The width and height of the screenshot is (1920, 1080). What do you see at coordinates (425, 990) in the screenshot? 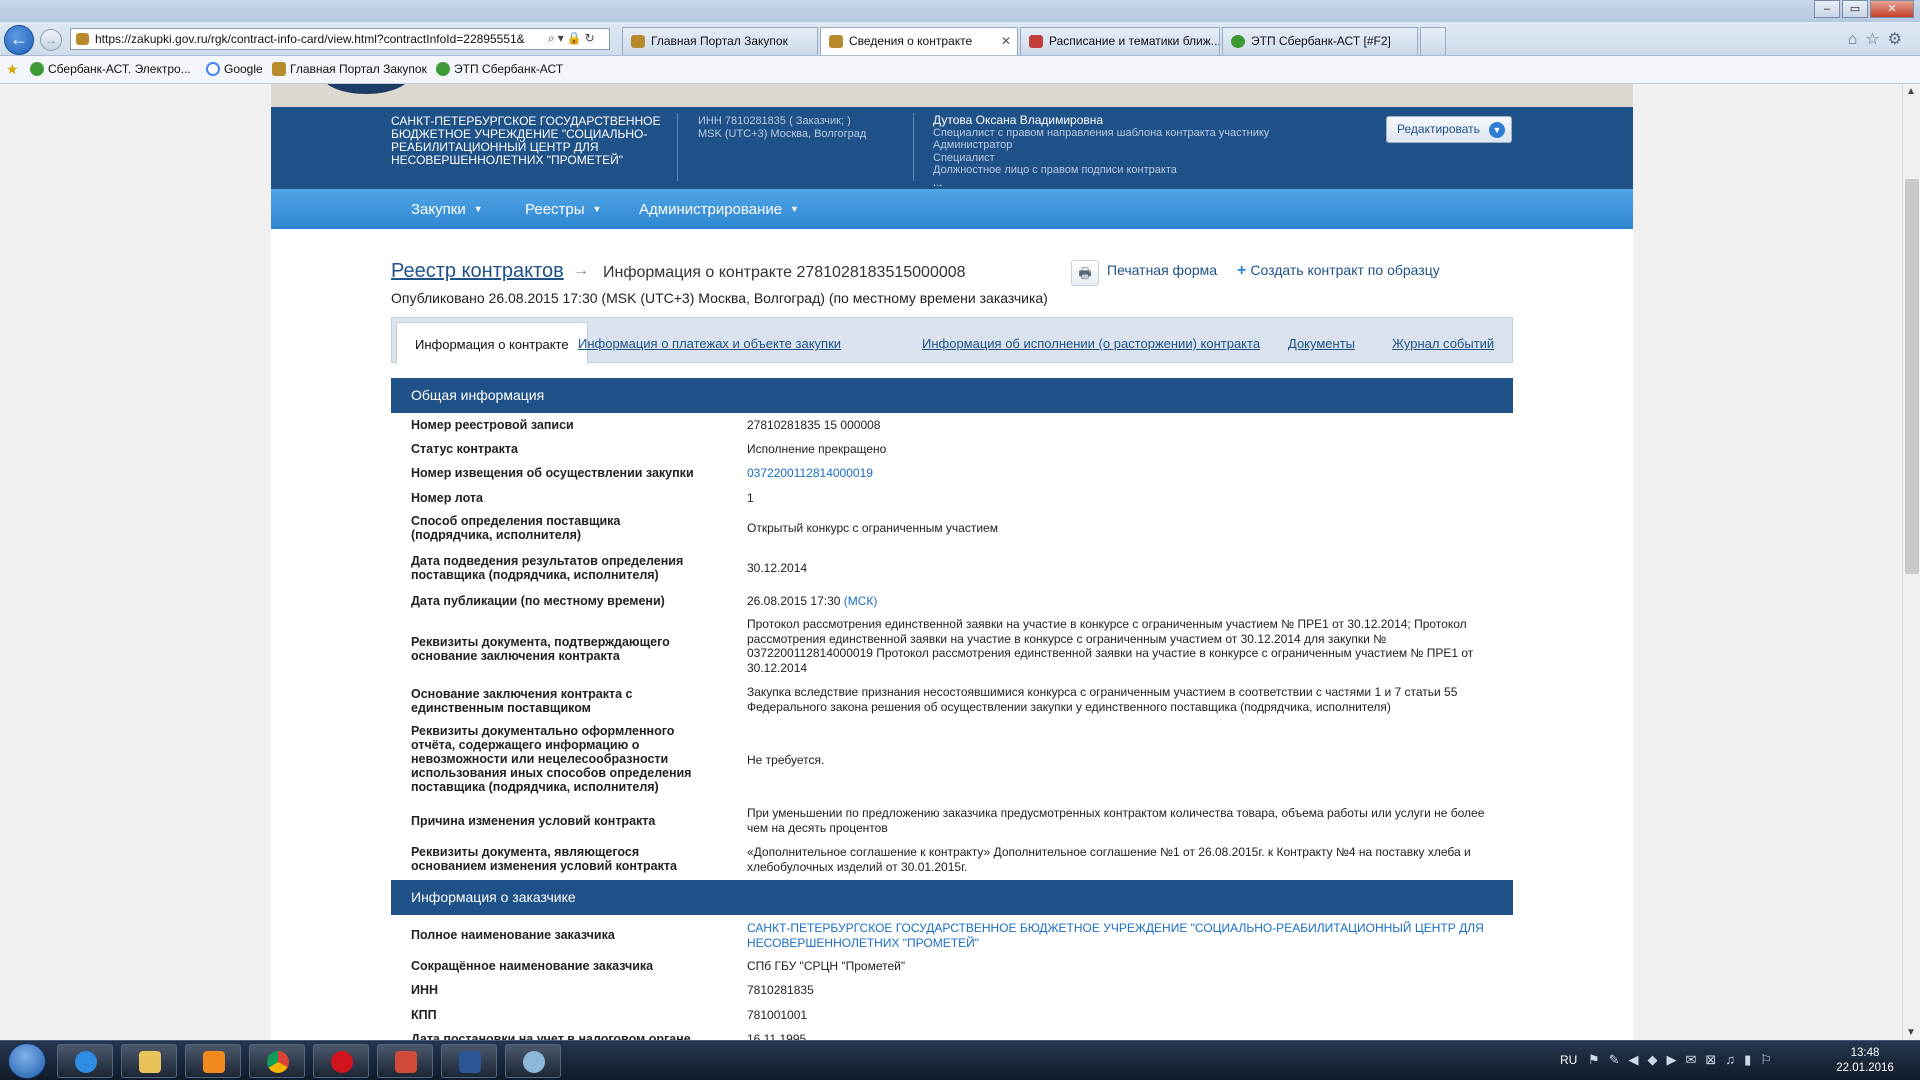
I see `row-label: ИНН` at bounding box center [425, 990].